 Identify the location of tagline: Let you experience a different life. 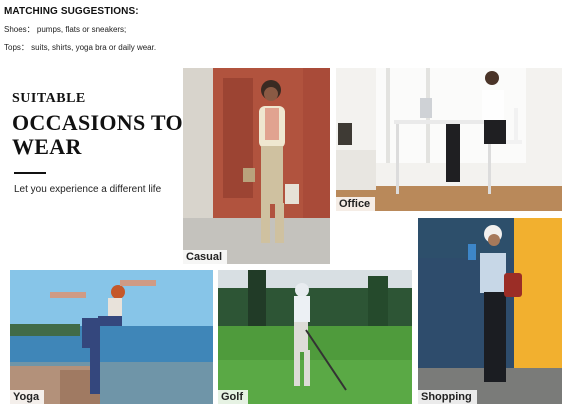
(88, 189).